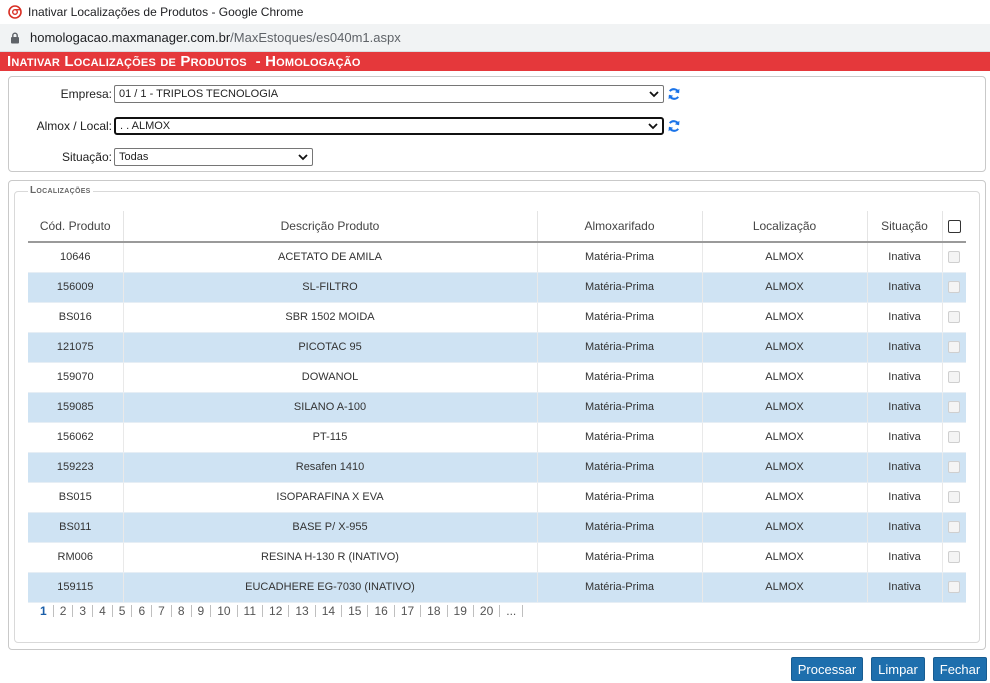 The height and width of the screenshot is (683, 990). What do you see at coordinates (86, 94) in the screenshot?
I see `empresa-label: Empresa:` at bounding box center [86, 94].